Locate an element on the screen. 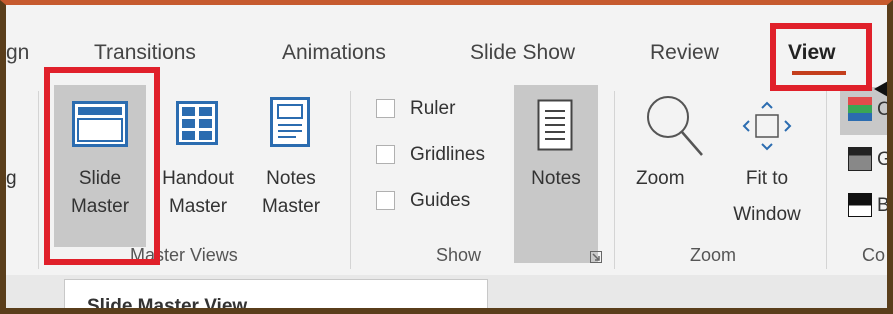  group-label-zoom: Zoom is located at coordinates (713, 255).